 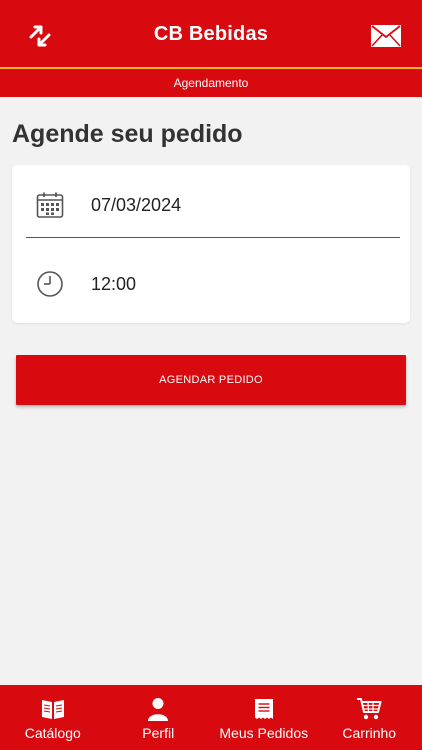 I want to click on nav-item-perfil: Perfil, so click(x=159, y=717).